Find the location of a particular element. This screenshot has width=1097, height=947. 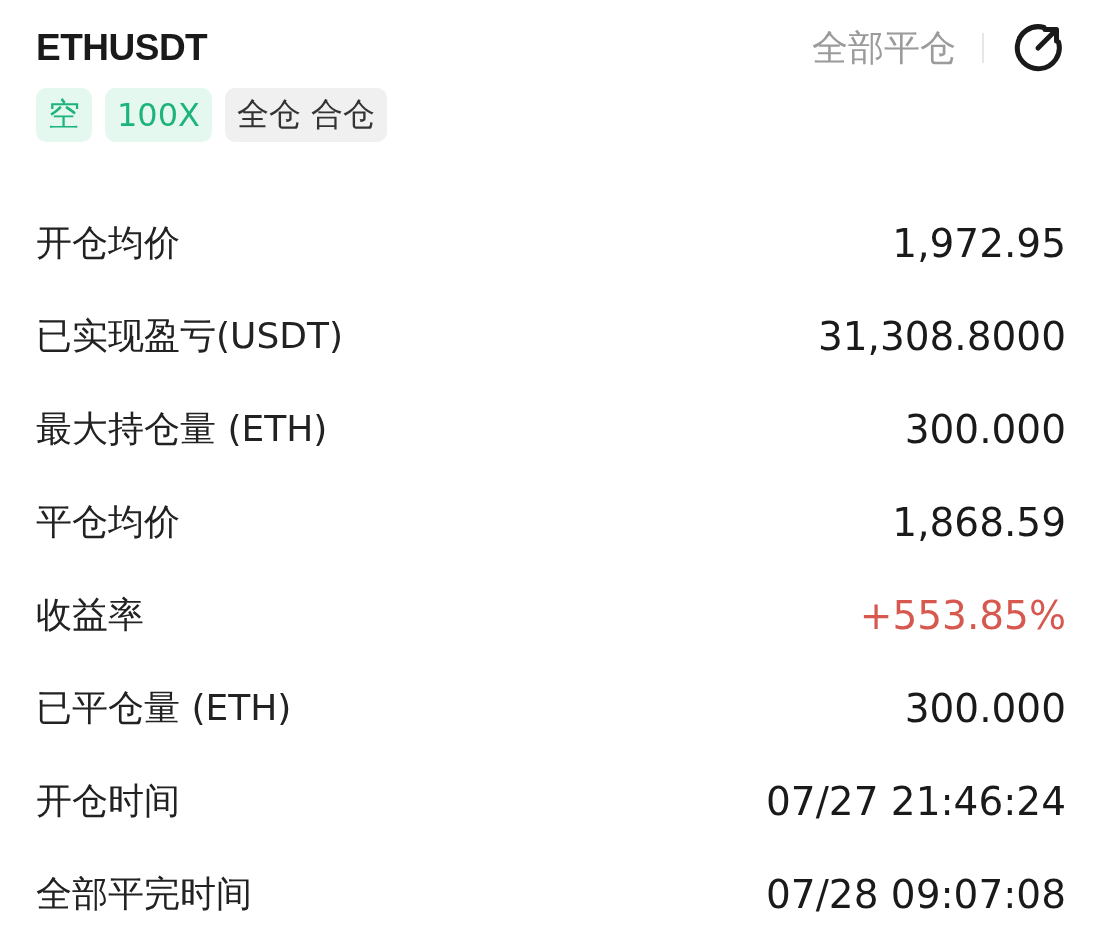

field-value: 07/28 09:07:08 is located at coordinates (916, 894).